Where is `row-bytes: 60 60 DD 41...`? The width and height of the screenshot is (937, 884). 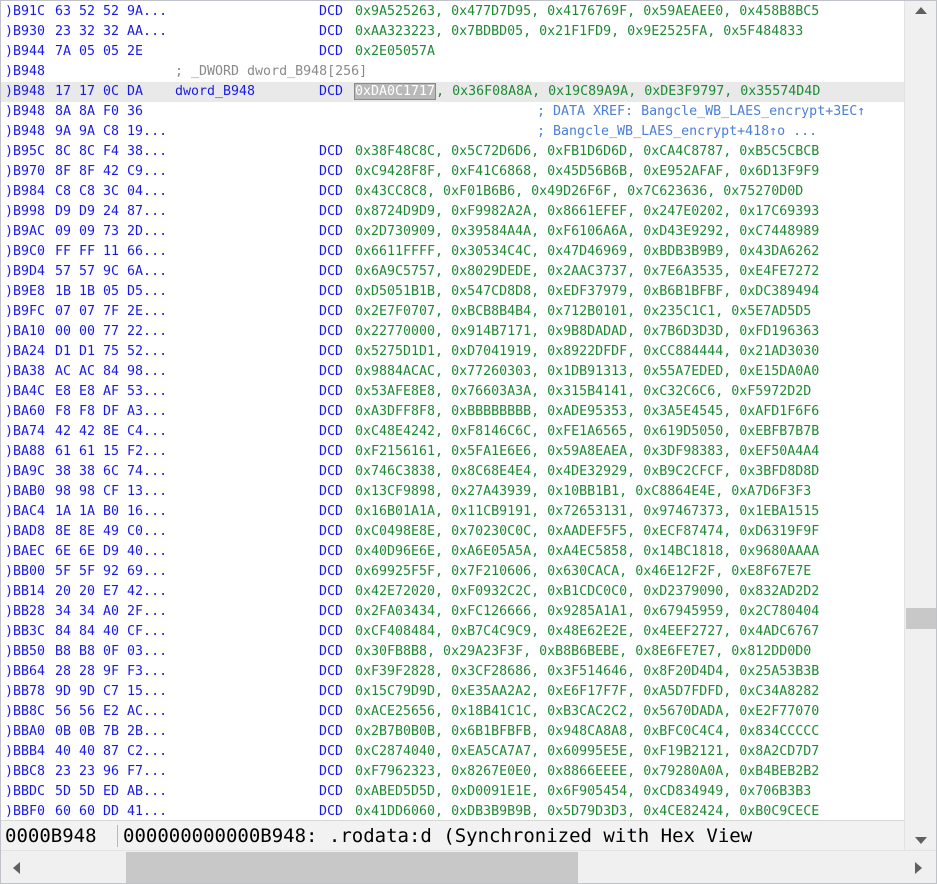 row-bytes: 60 60 DD 41... is located at coordinates (111, 811).